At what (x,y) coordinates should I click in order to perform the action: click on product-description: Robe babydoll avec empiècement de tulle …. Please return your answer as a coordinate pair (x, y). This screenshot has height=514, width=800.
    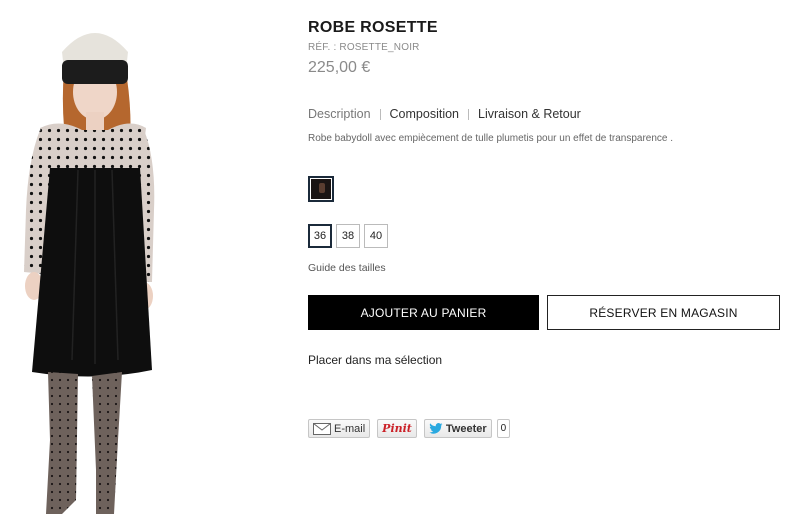
    Looking at the image, I should click on (491, 138).